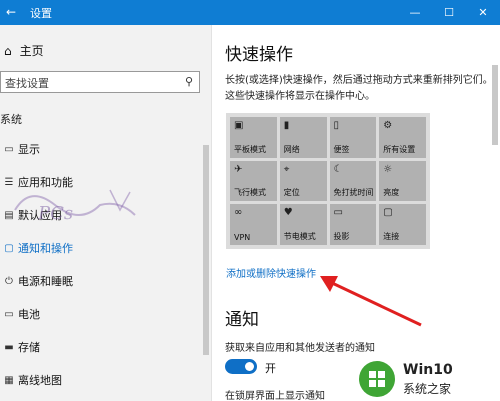  I want to click on toggle-state-label: 开, so click(270, 368).